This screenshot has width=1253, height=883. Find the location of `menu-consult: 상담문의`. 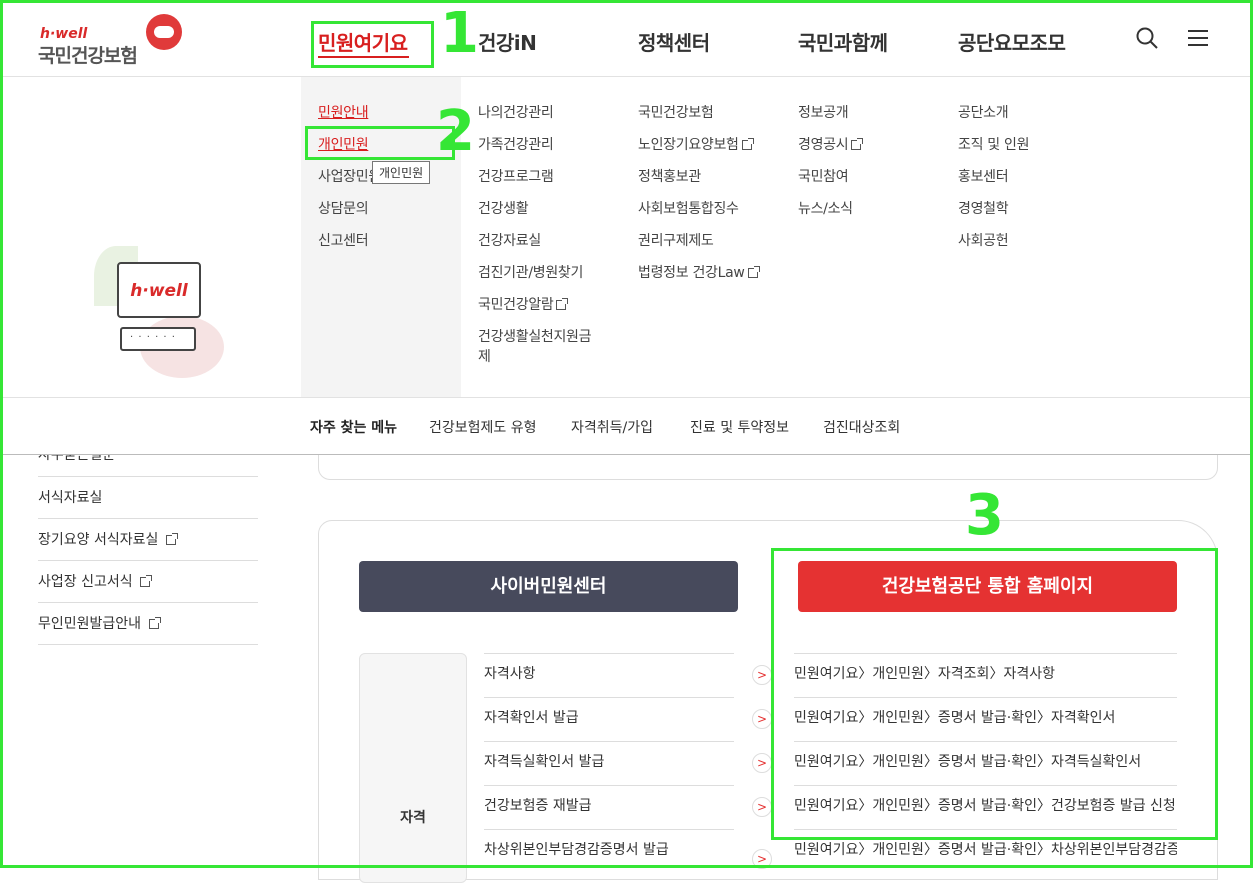

menu-consult: 상담문의 is located at coordinates (349, 215).